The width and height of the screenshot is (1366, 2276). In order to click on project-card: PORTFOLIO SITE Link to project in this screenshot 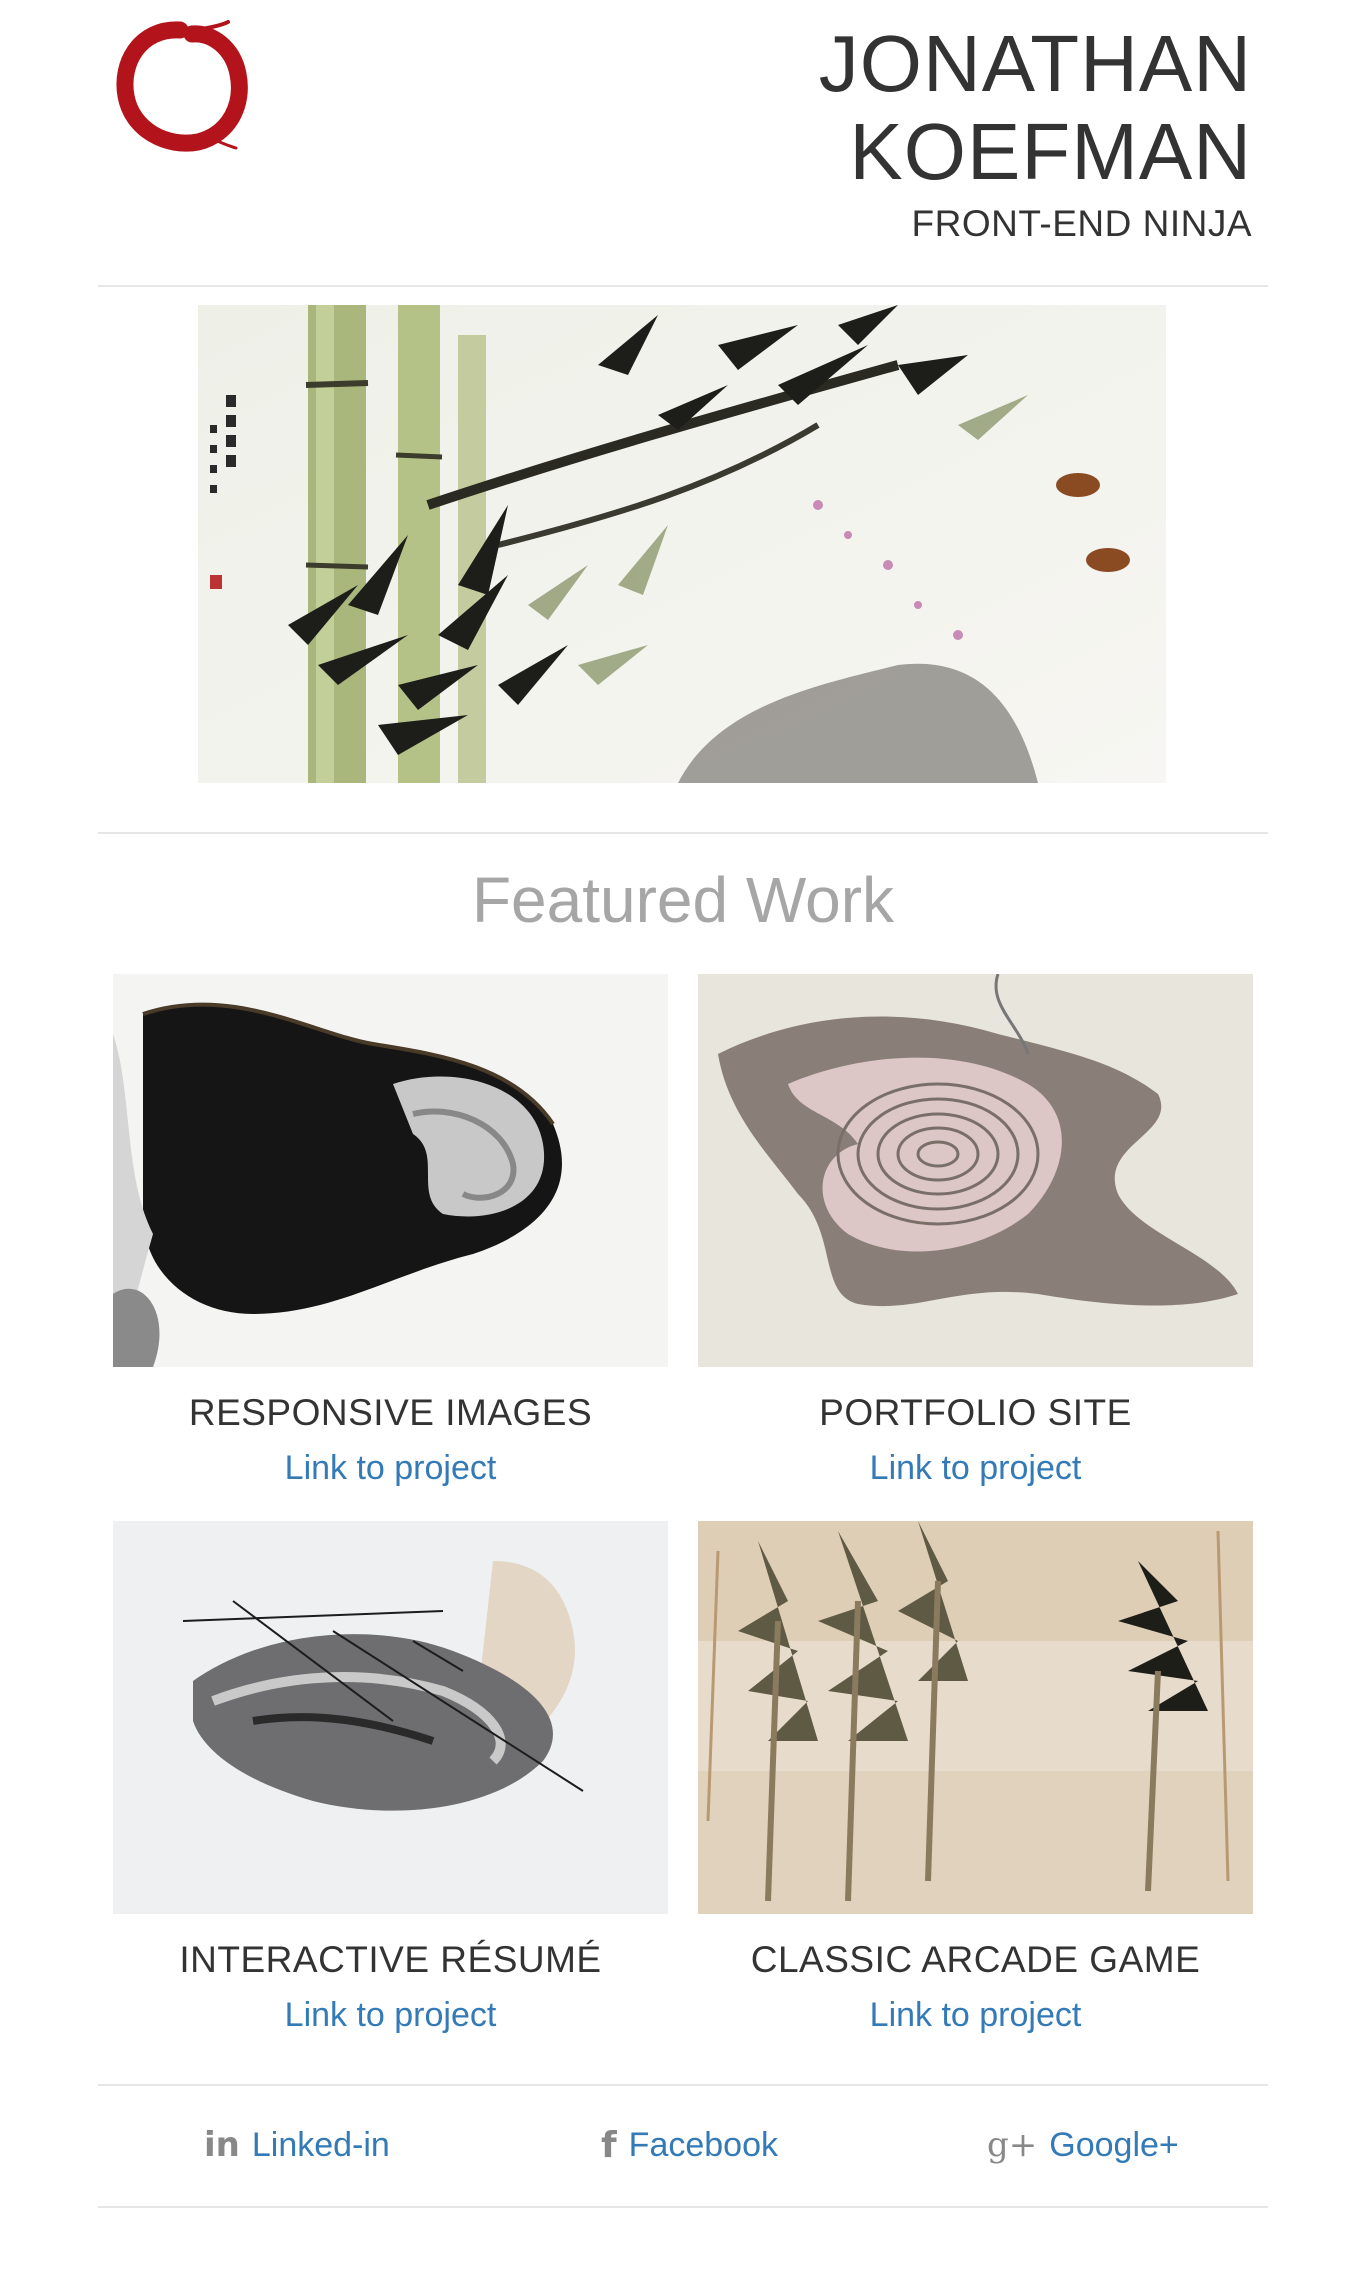, I will do `click(975, 1231)`.